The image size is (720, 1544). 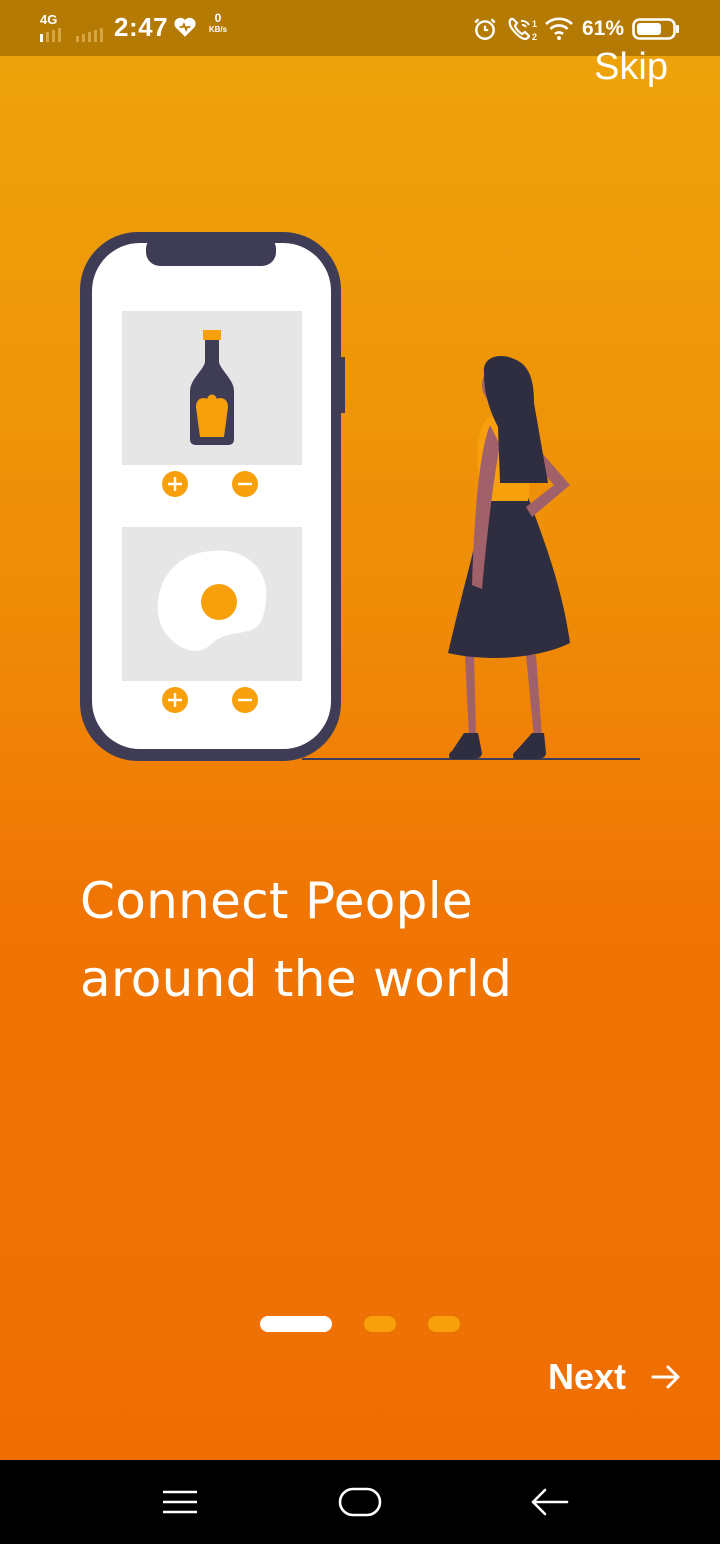 I want to click on speed-value: 0, so click(x=218, y=18).